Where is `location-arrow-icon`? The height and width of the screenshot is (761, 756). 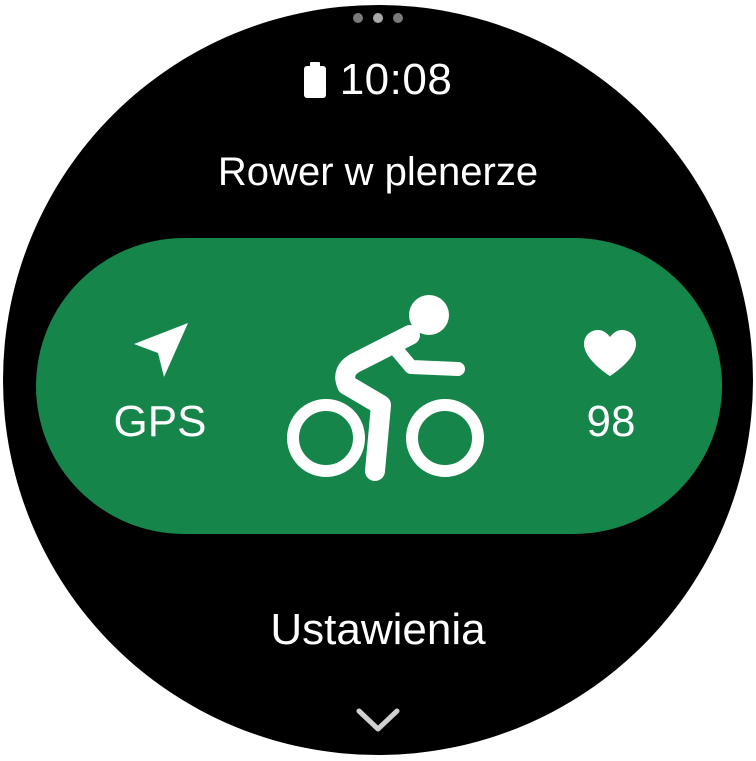
location-arrow-icon is located at coordinates (161, 352).